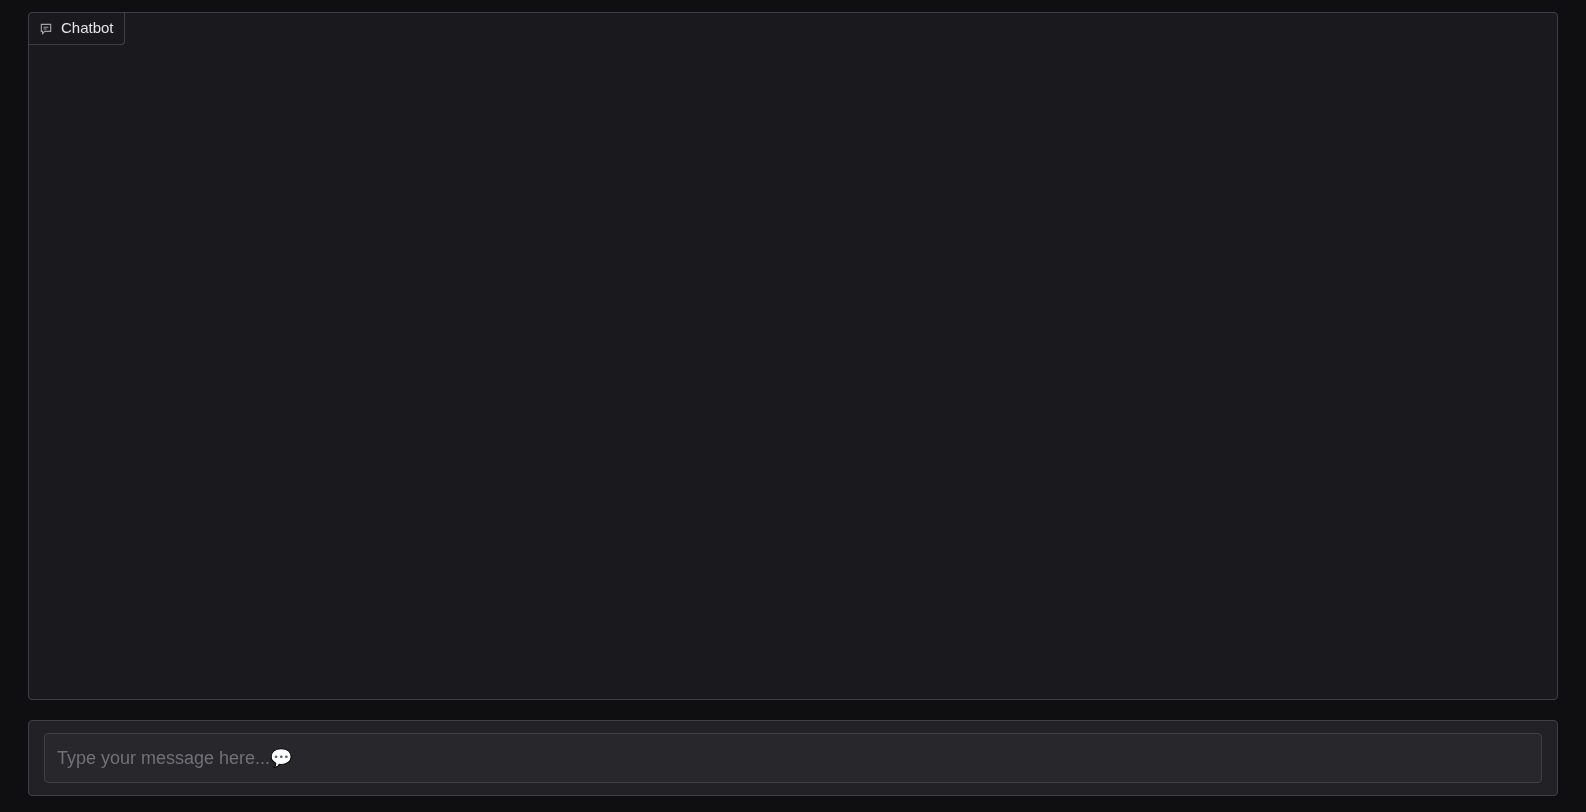 Image resolution: width=1586 pixels, height=812 pixels. What do you see at coordinates (46, 28) in the screenshot?
I see `chat-icon` at bounding box center [46, 28].